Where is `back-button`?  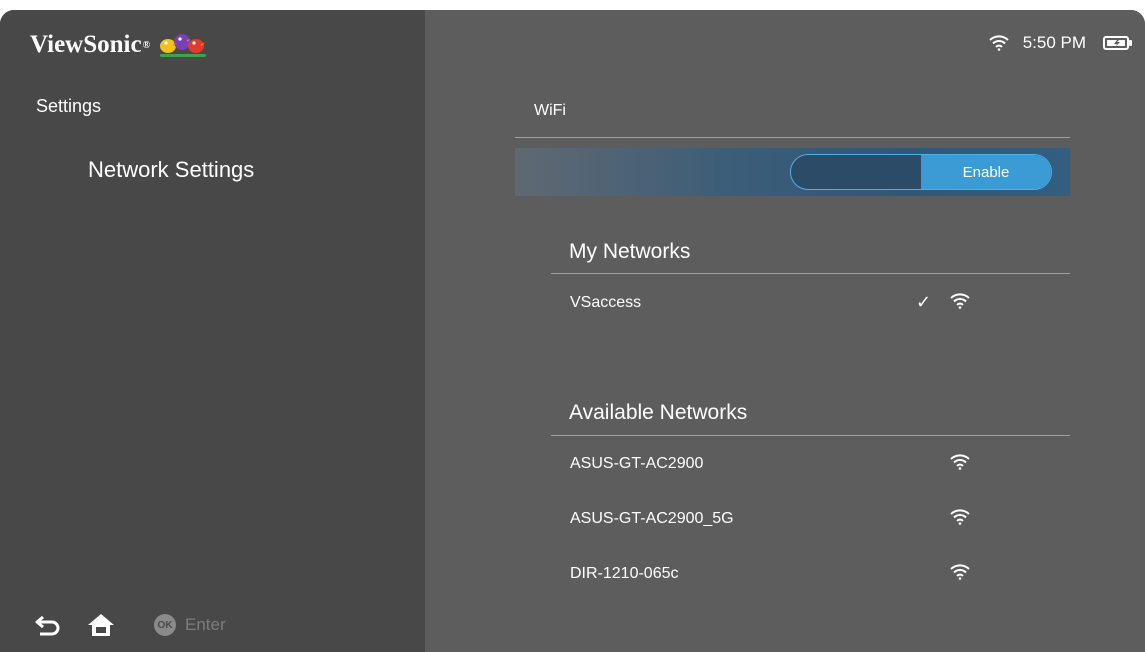 back-button is located at coordinates (48, 625).